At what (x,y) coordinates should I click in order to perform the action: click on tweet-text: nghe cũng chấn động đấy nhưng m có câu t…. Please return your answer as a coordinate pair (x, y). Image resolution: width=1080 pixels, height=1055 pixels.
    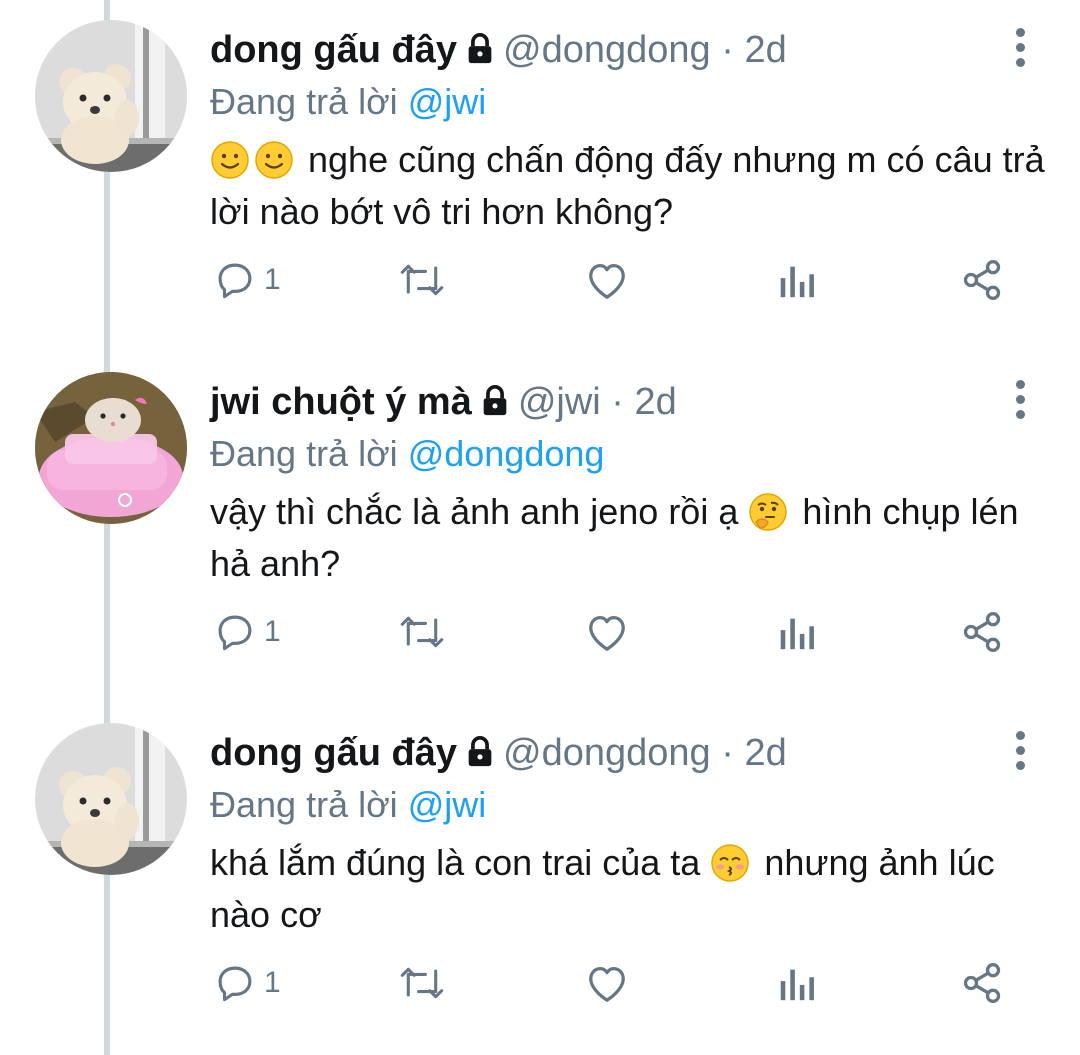
    Looking at the image, I should click on (630, 186).